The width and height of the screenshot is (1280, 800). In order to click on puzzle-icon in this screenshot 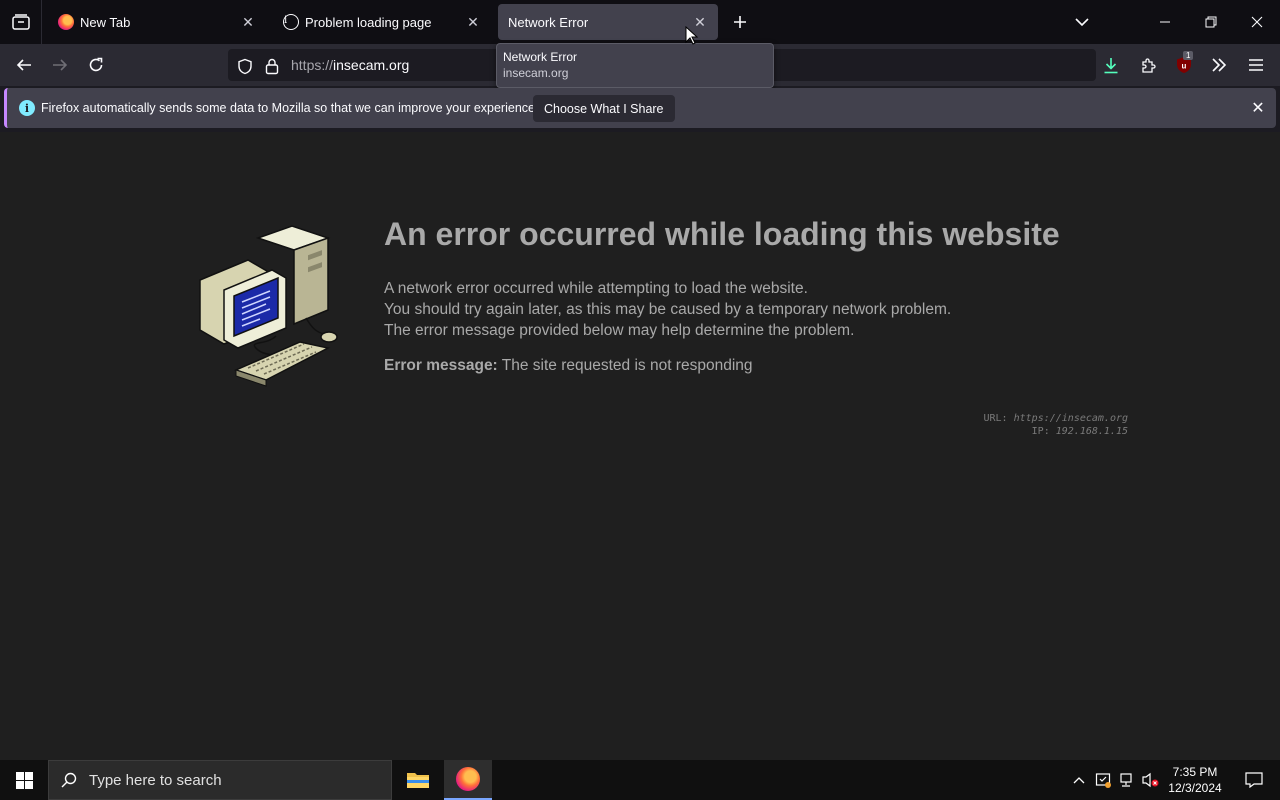, I will do `click(1148, 65)`.